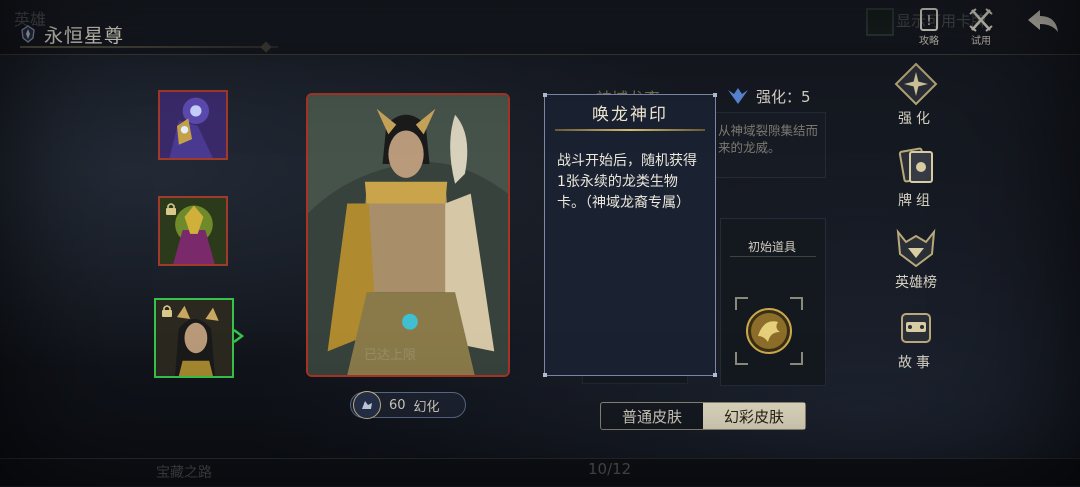 The width and height of the screenshot is (1080, 487). What do you see at coordinates (610, 469) in the screenshot?
I see `hero-page-count: 10/12` at bounding box center [610, 469].